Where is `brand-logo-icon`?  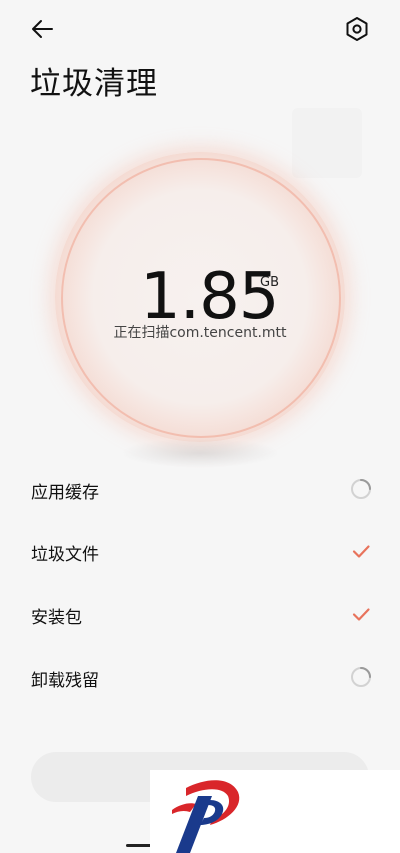 brand-logo-icon is located at coordinates (206, 816).